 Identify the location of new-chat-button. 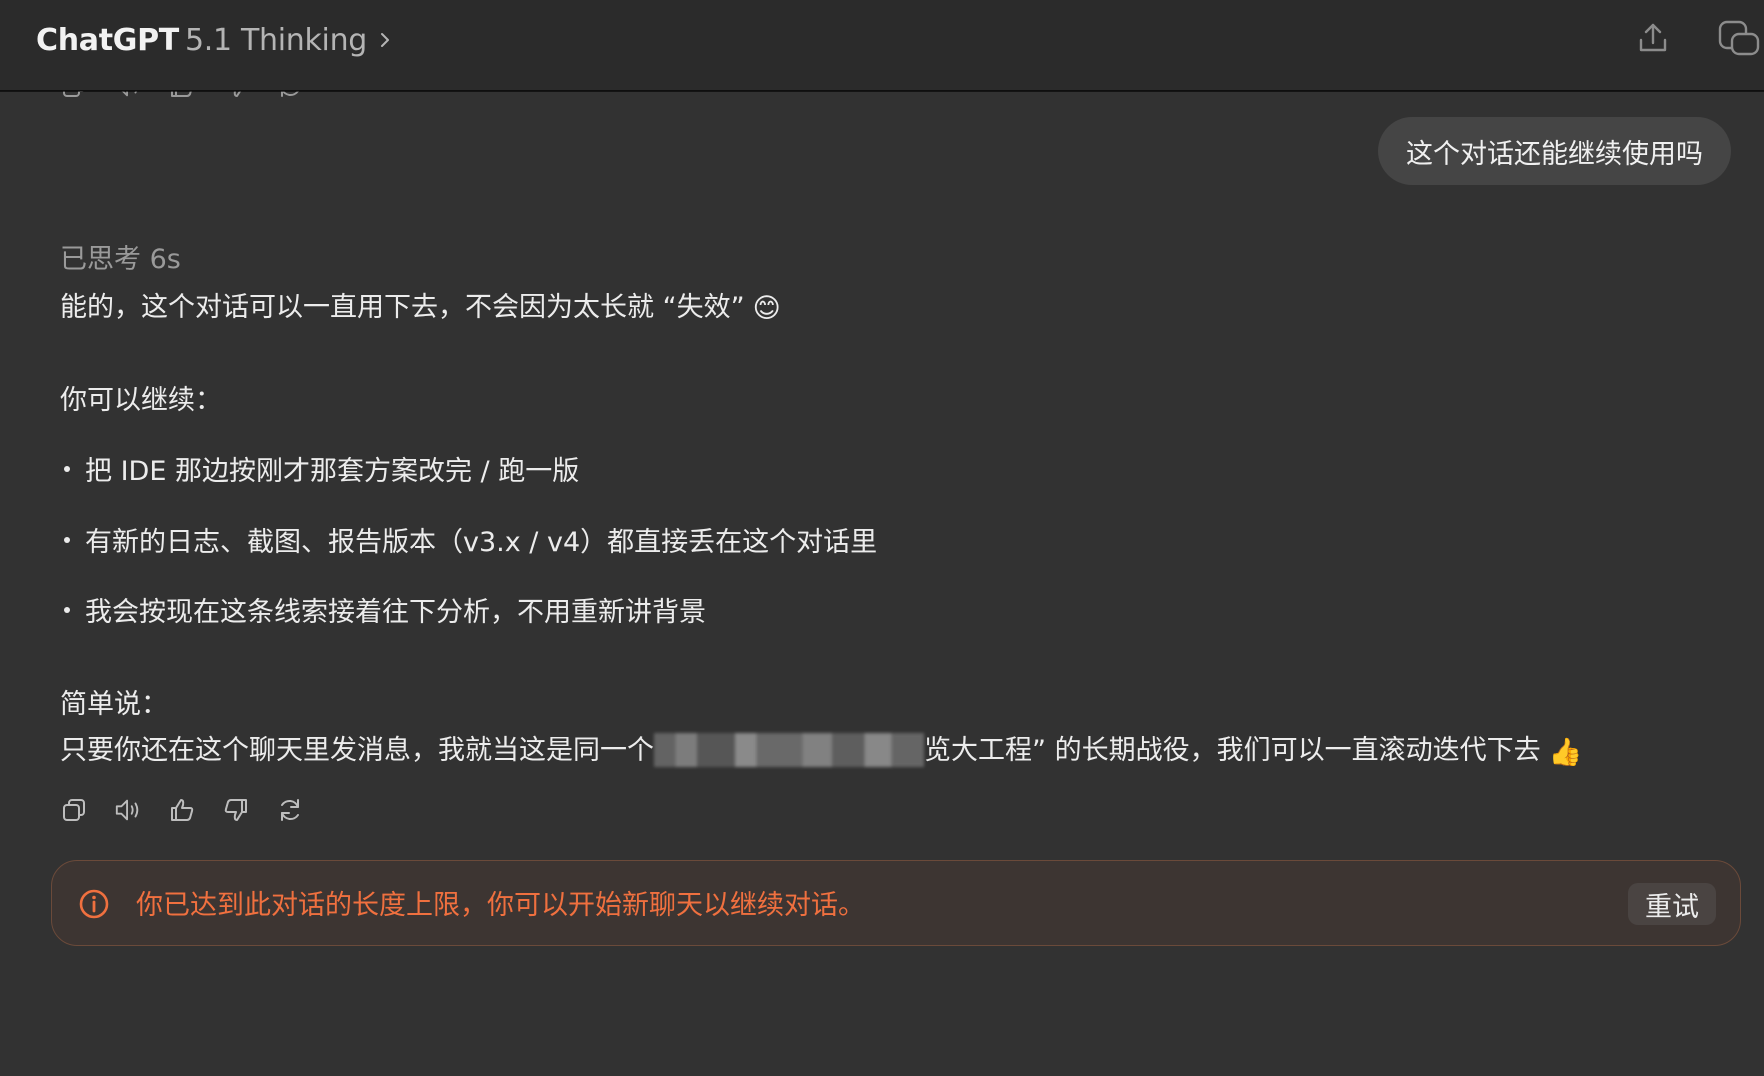
(1738, 40).